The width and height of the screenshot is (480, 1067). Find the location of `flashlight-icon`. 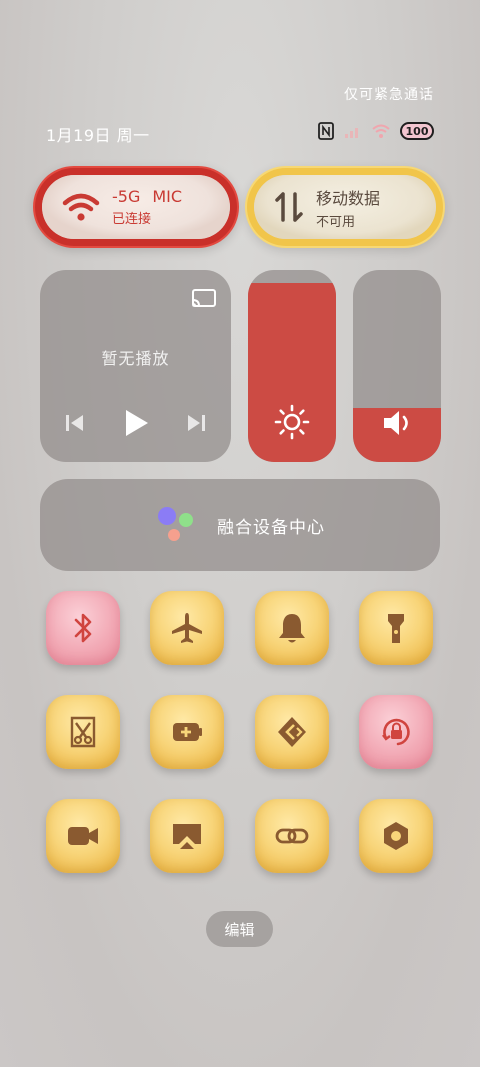

flashlight-icon is located at coordinates (396, 628).